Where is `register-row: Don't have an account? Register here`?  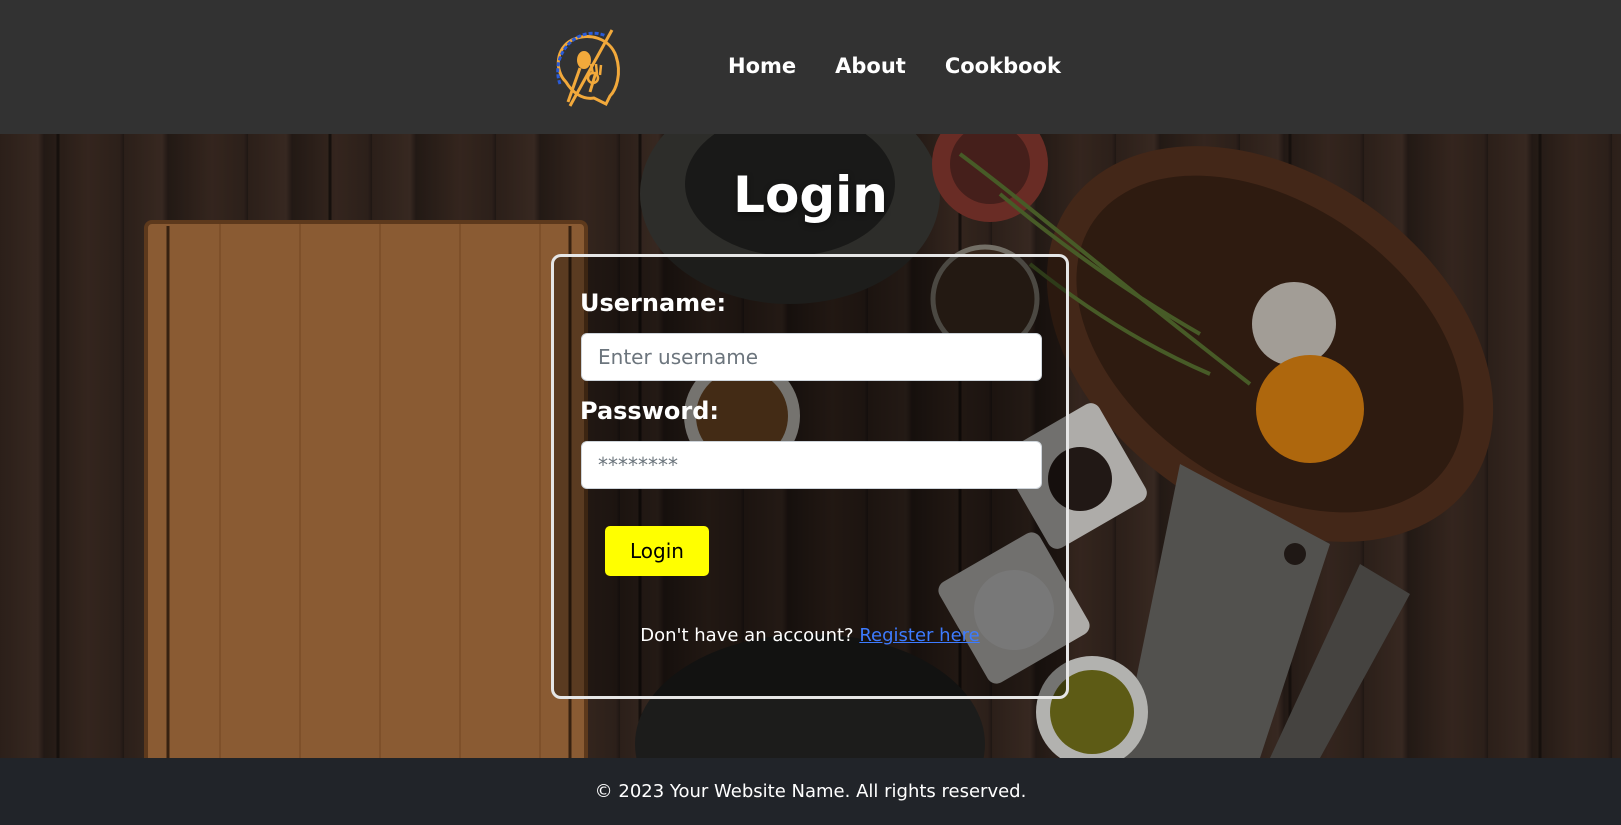
register-row: Don't have an account? Register here is located at coordinates (810, 635).